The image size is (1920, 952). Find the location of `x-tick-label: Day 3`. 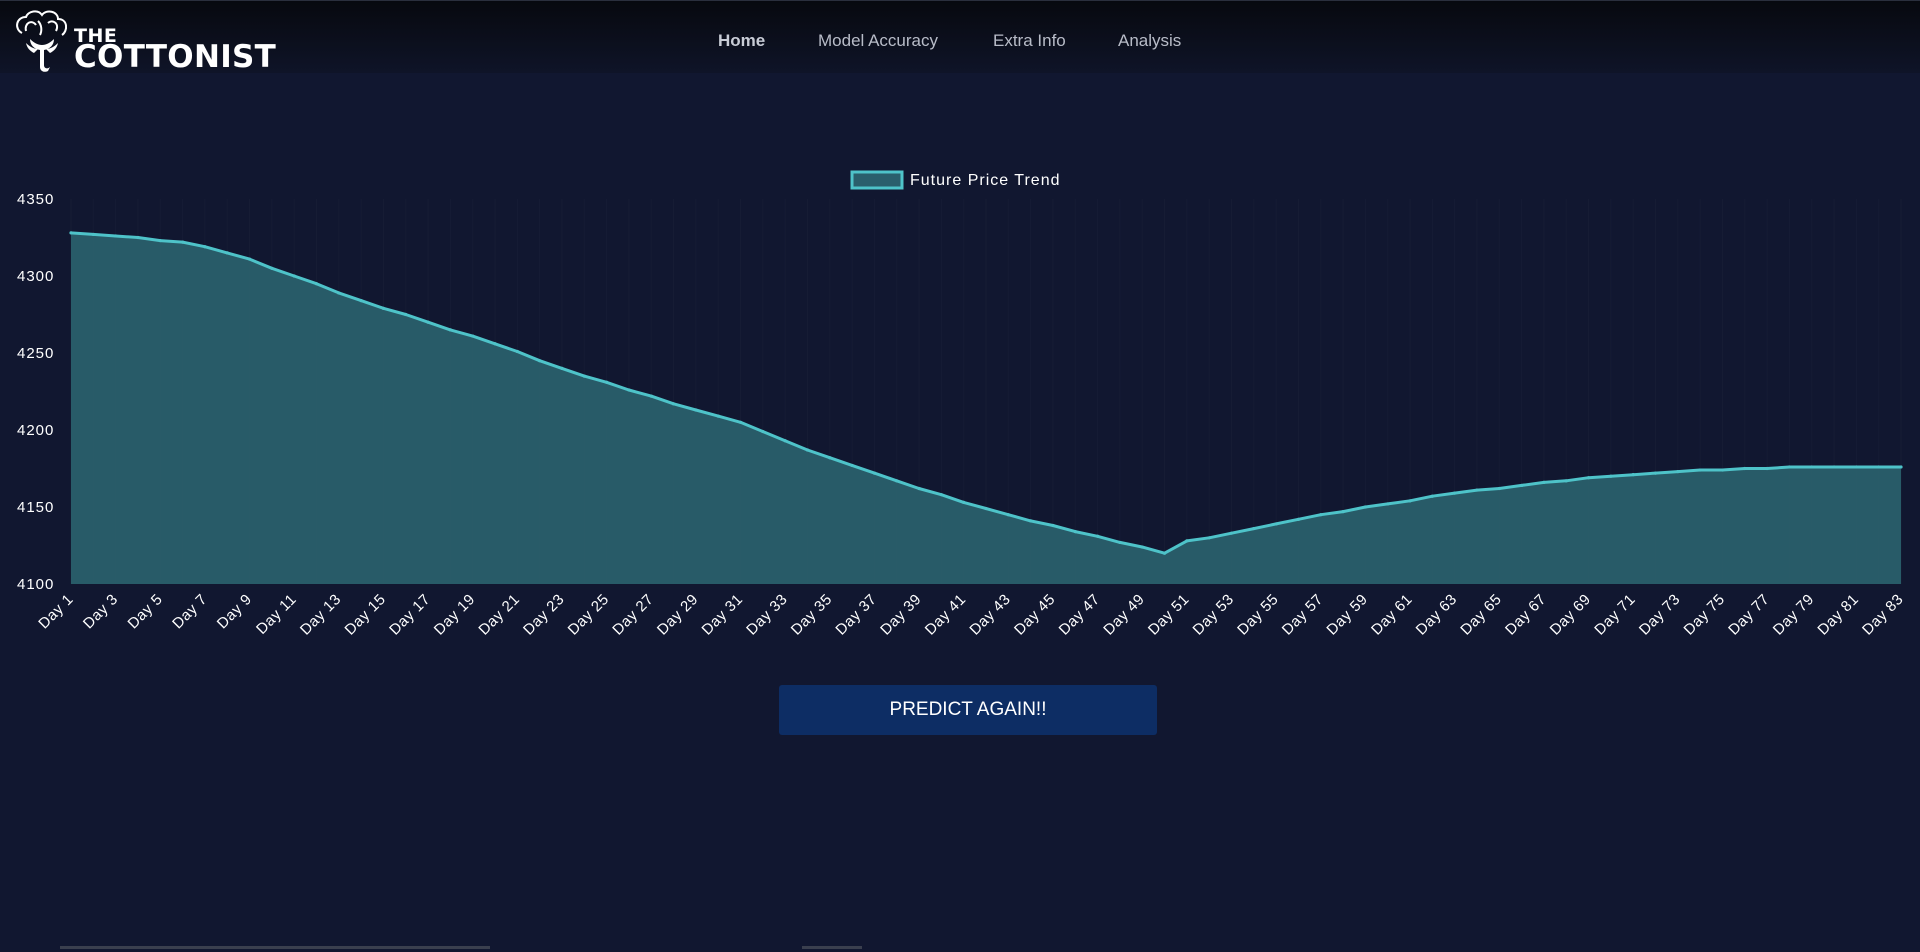

x-tick-label: Day 3 is located at coordinates (100, 611).